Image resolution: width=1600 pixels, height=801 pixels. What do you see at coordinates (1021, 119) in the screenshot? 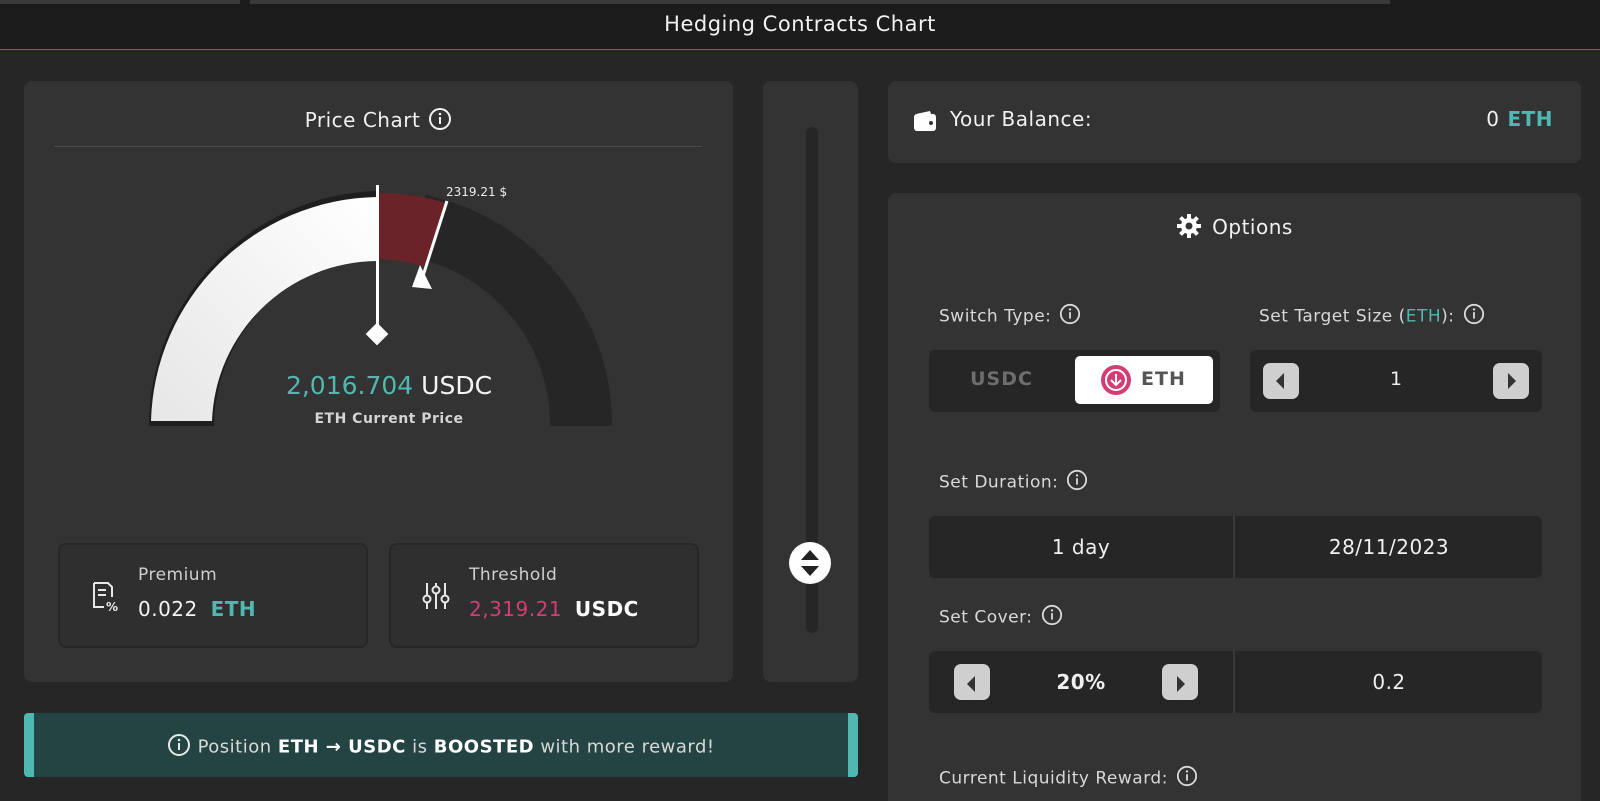
I see `balance-label: Your Balance:` at bounding box center [1021, 119].